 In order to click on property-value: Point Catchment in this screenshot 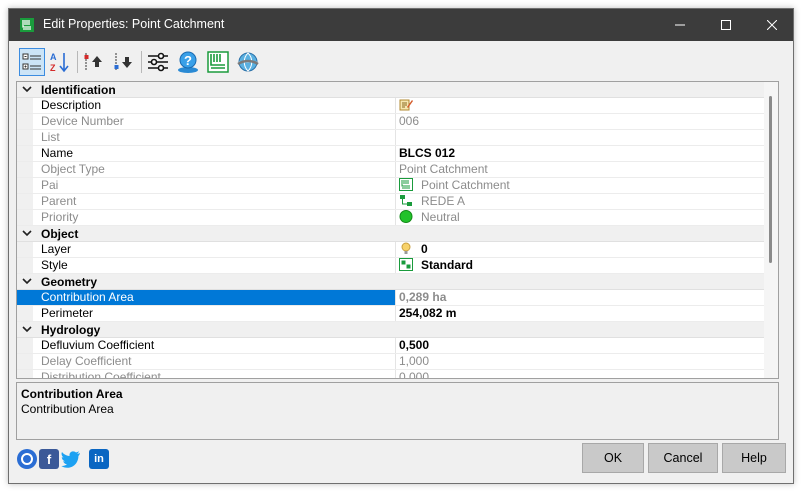, I will do `click(443, 169)`.